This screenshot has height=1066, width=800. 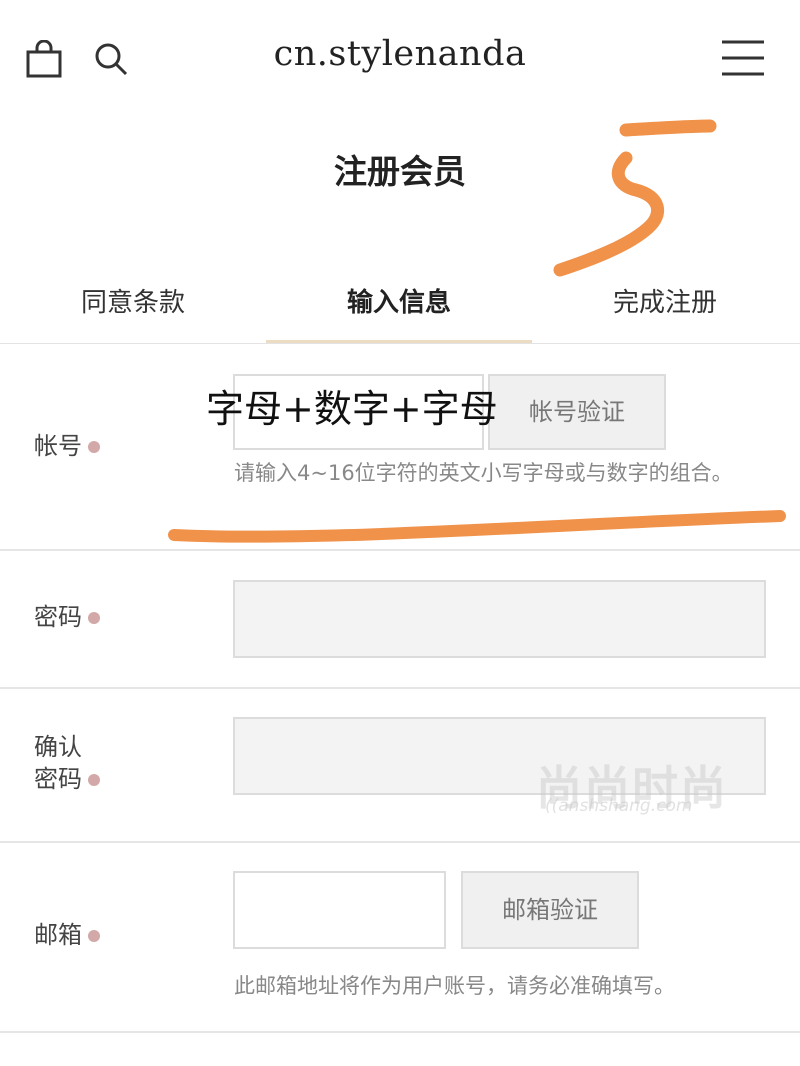 I want to click on brand-logo: cn.stylenanda, so click(x=400, y=54).